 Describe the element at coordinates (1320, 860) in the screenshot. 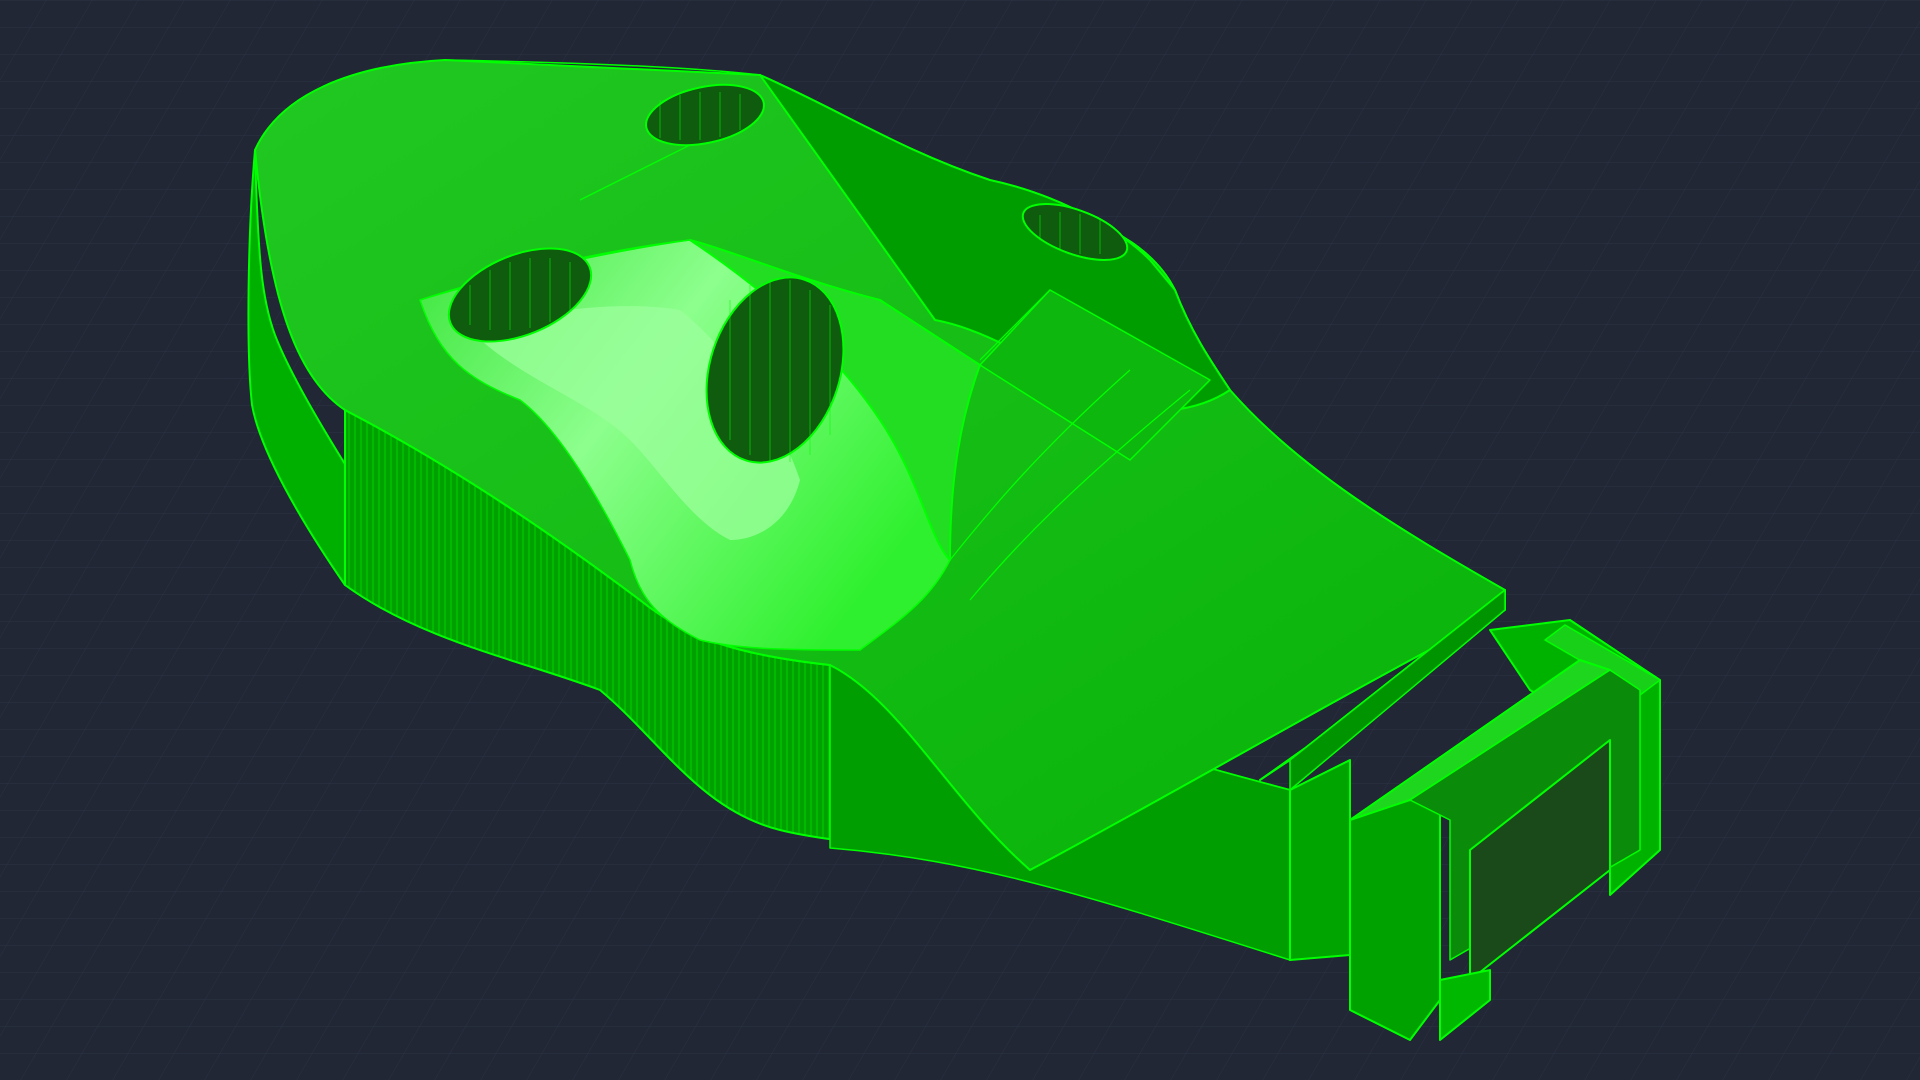

I see `neck-collar` at that location.